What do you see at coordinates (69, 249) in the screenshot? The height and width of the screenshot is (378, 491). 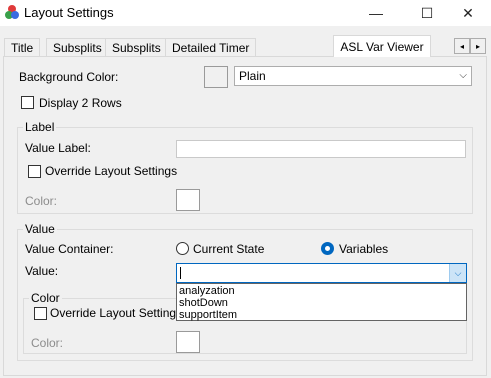 I see `value-container-label: Value Container:` at bounding box center [69, 249].